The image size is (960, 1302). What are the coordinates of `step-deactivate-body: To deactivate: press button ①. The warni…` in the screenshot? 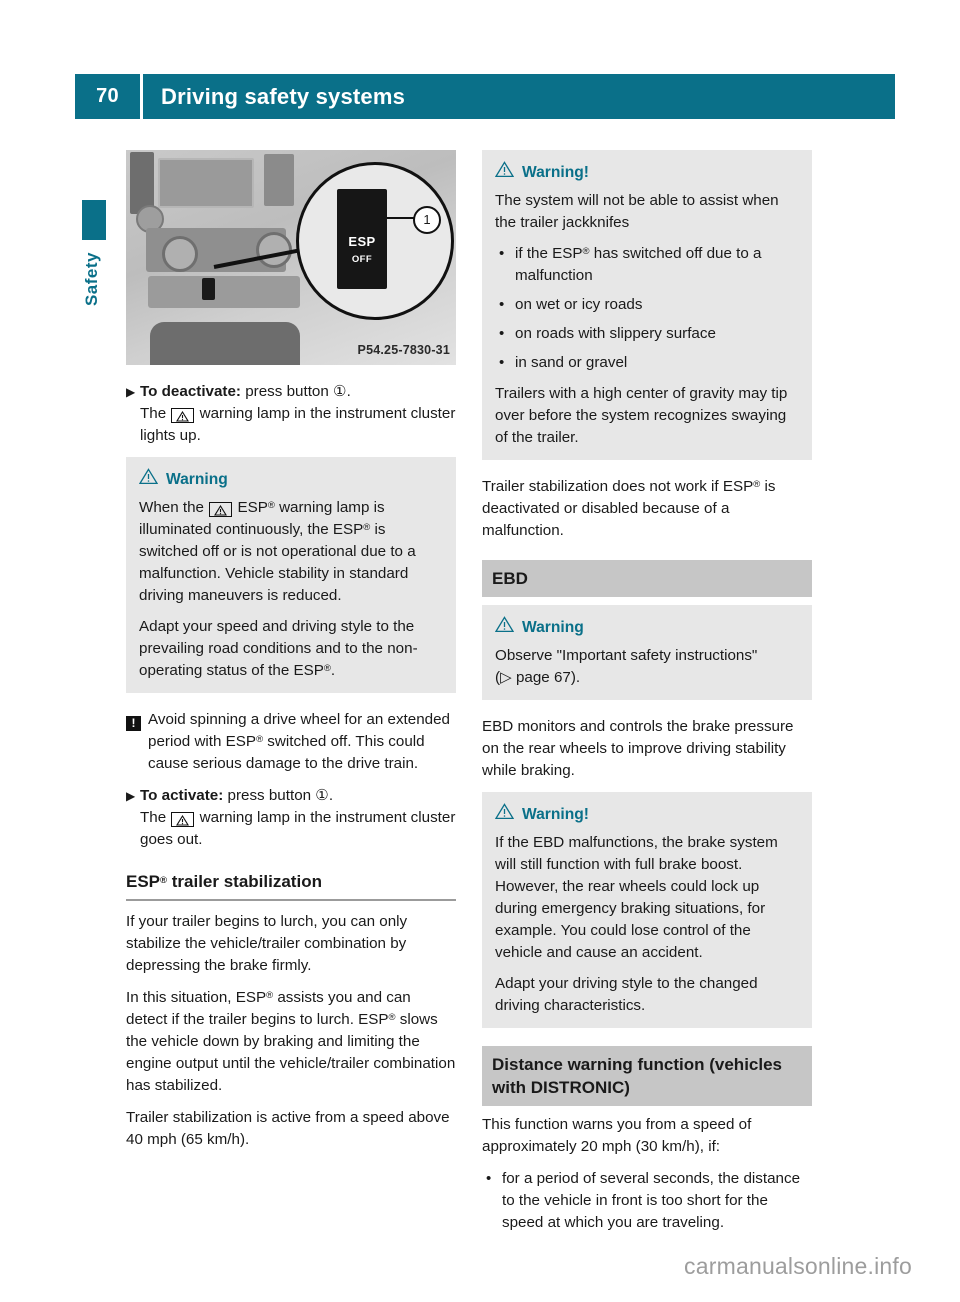 It's located at (298, 414).